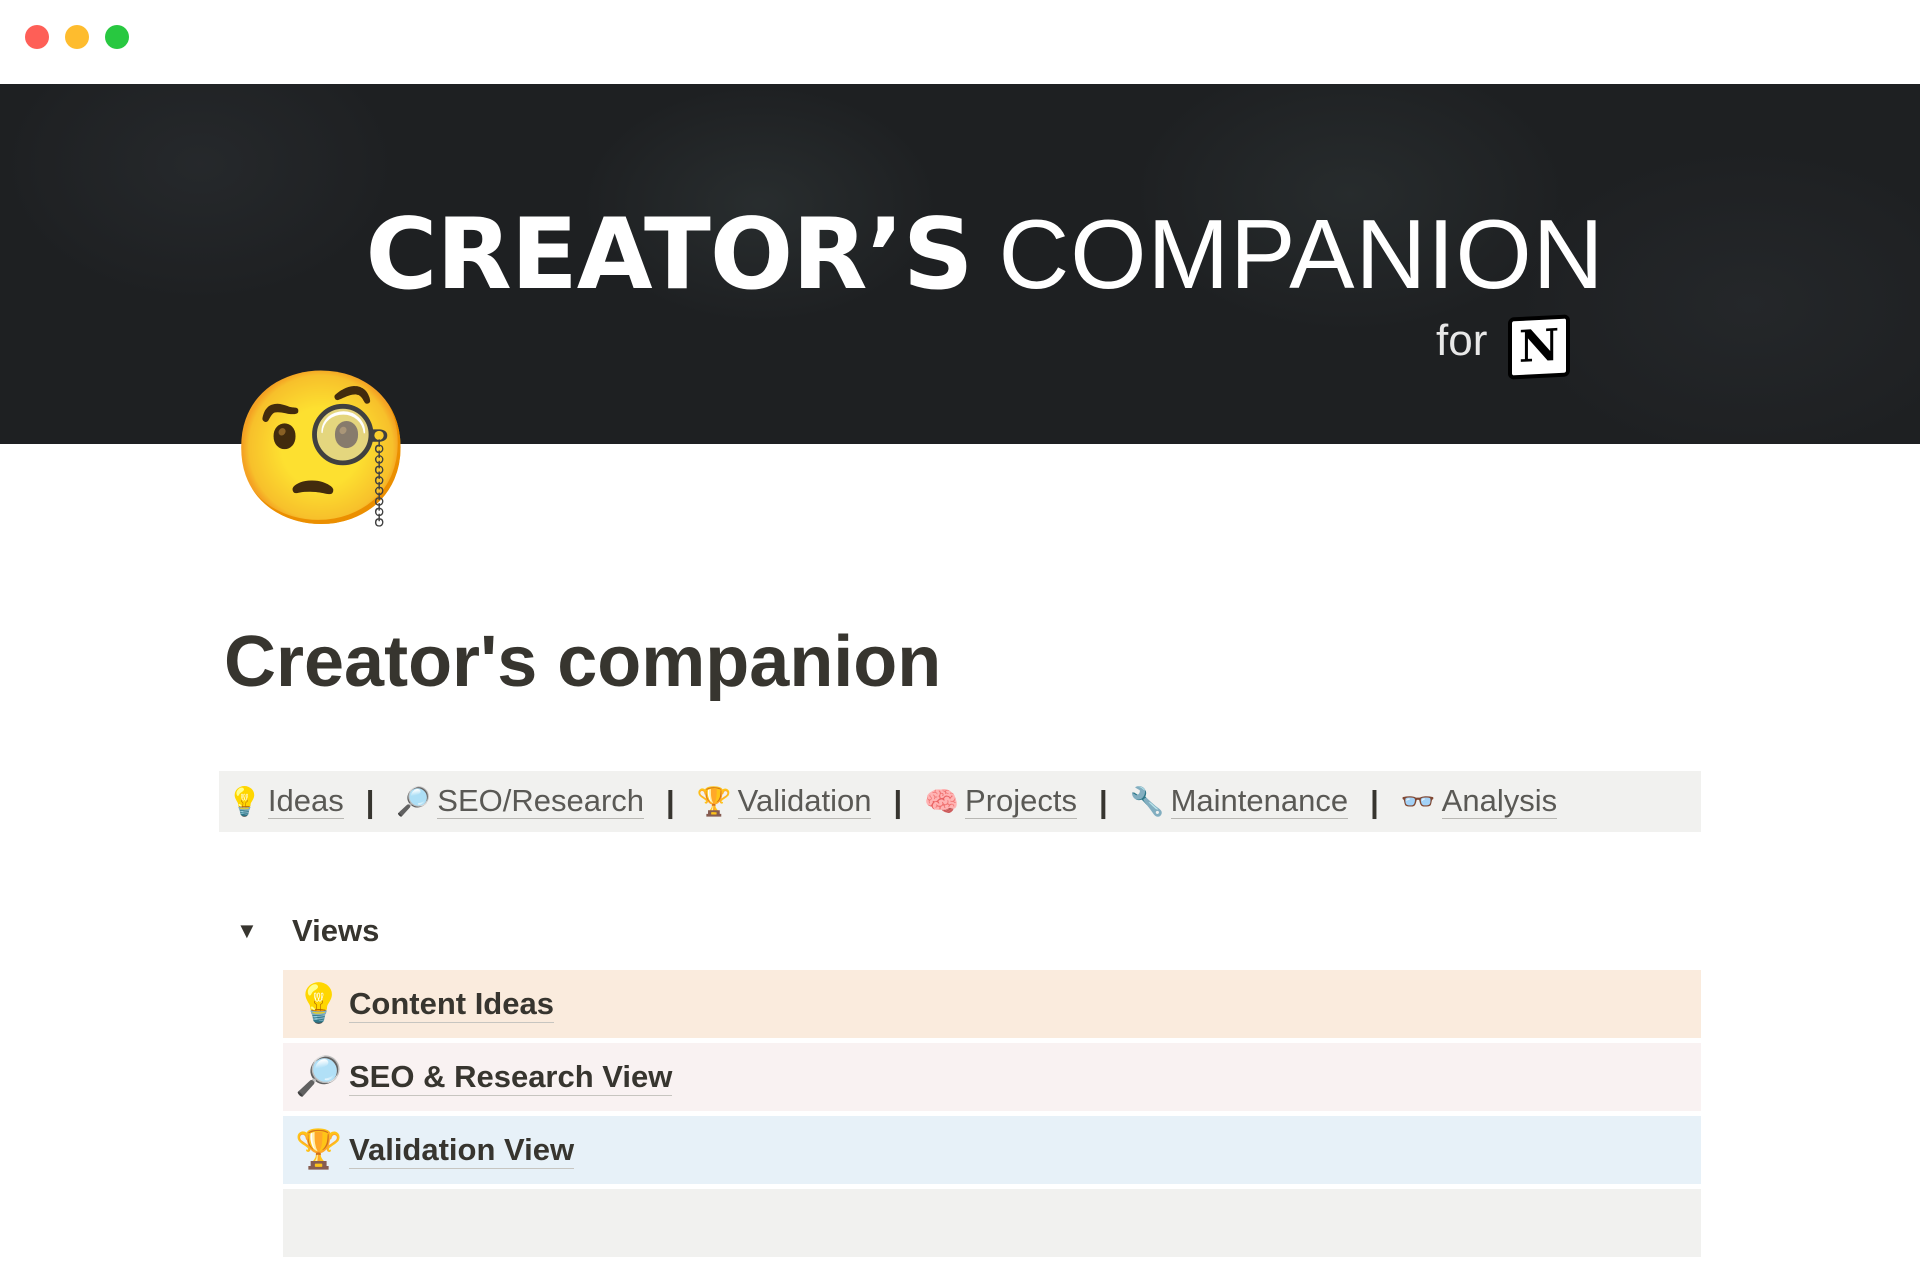 This screenshot has width=1920, height=1262. Describe the element at coordinates (1499, 801) in the screenshot. I see `nav-link-label: Analysis` at that location.